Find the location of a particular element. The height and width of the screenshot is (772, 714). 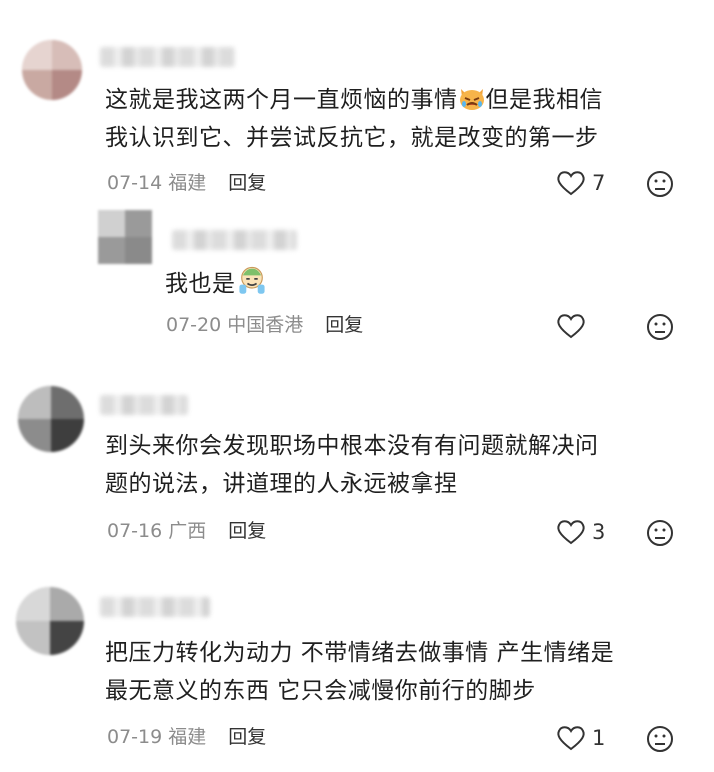

comment-meta: 07-20 中国香港 回复 is located at coordinates (264, 325).